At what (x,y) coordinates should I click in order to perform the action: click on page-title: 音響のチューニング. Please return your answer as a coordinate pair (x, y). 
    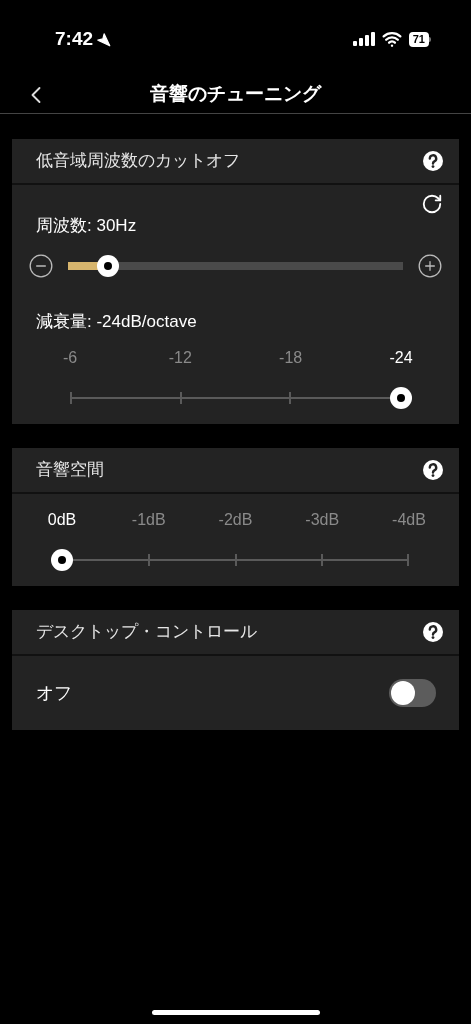
    Looking at the image, I should click on (235, 94).